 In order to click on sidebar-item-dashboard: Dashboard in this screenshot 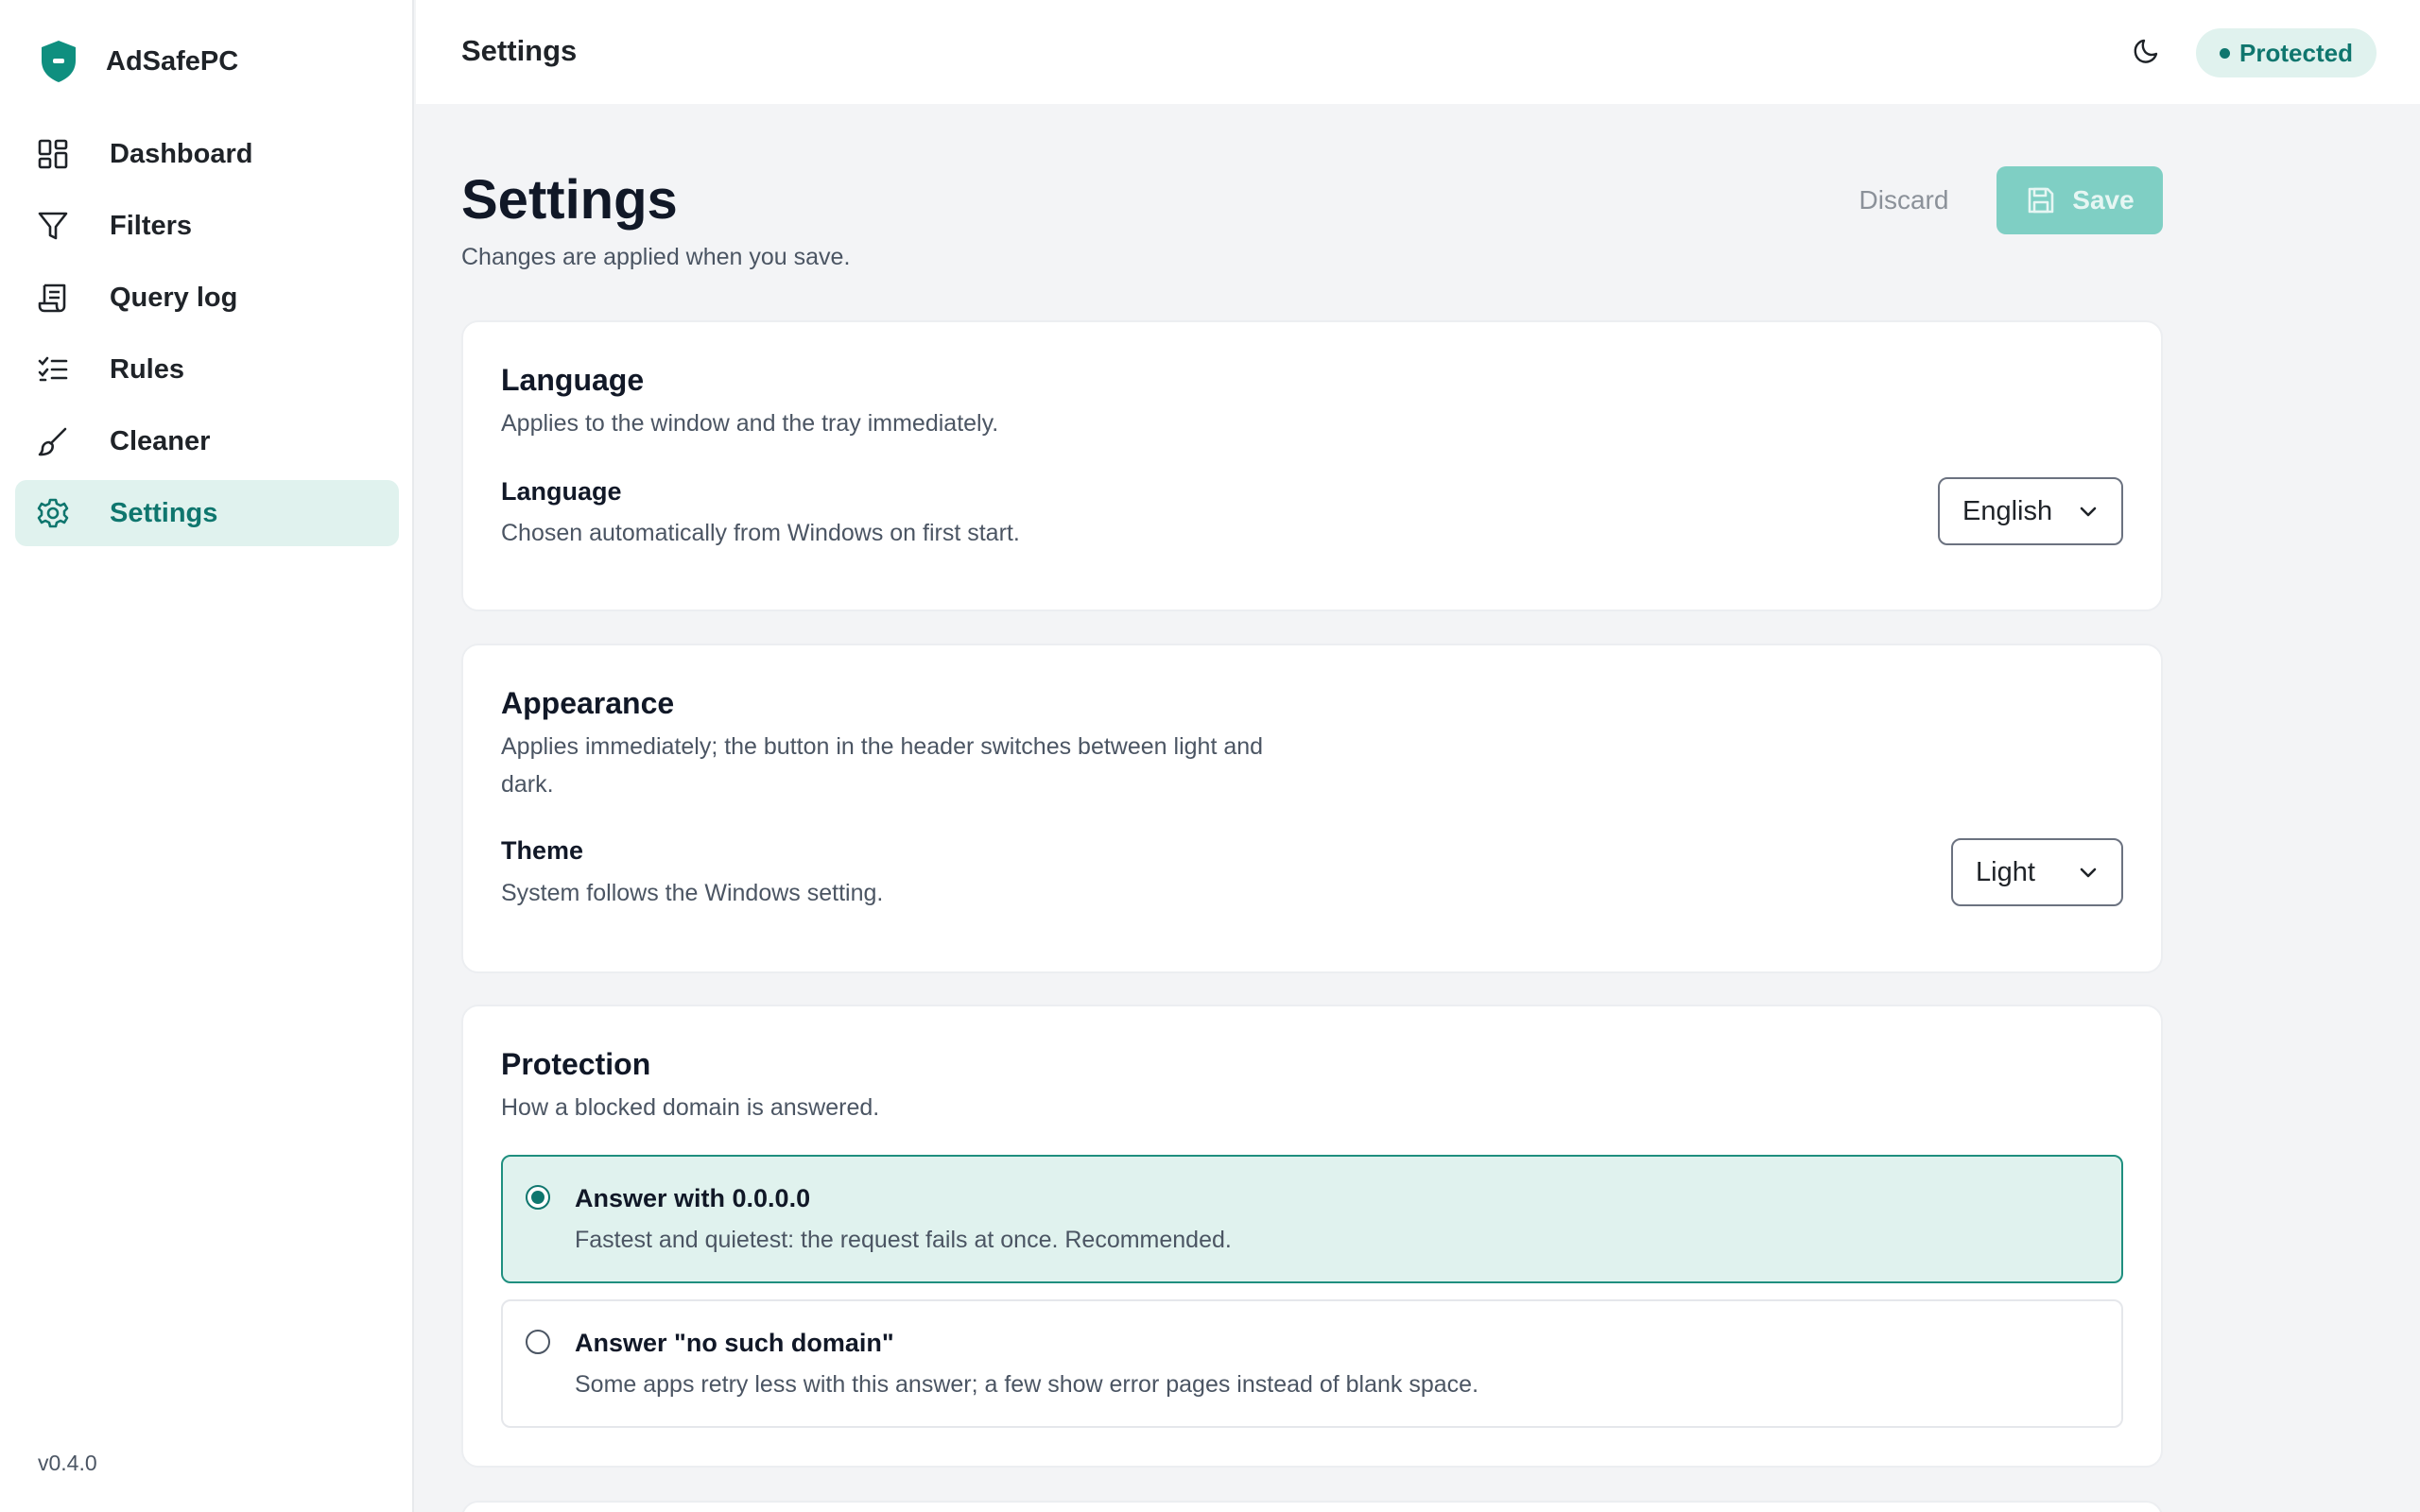, I will do `click(207, 154)`.